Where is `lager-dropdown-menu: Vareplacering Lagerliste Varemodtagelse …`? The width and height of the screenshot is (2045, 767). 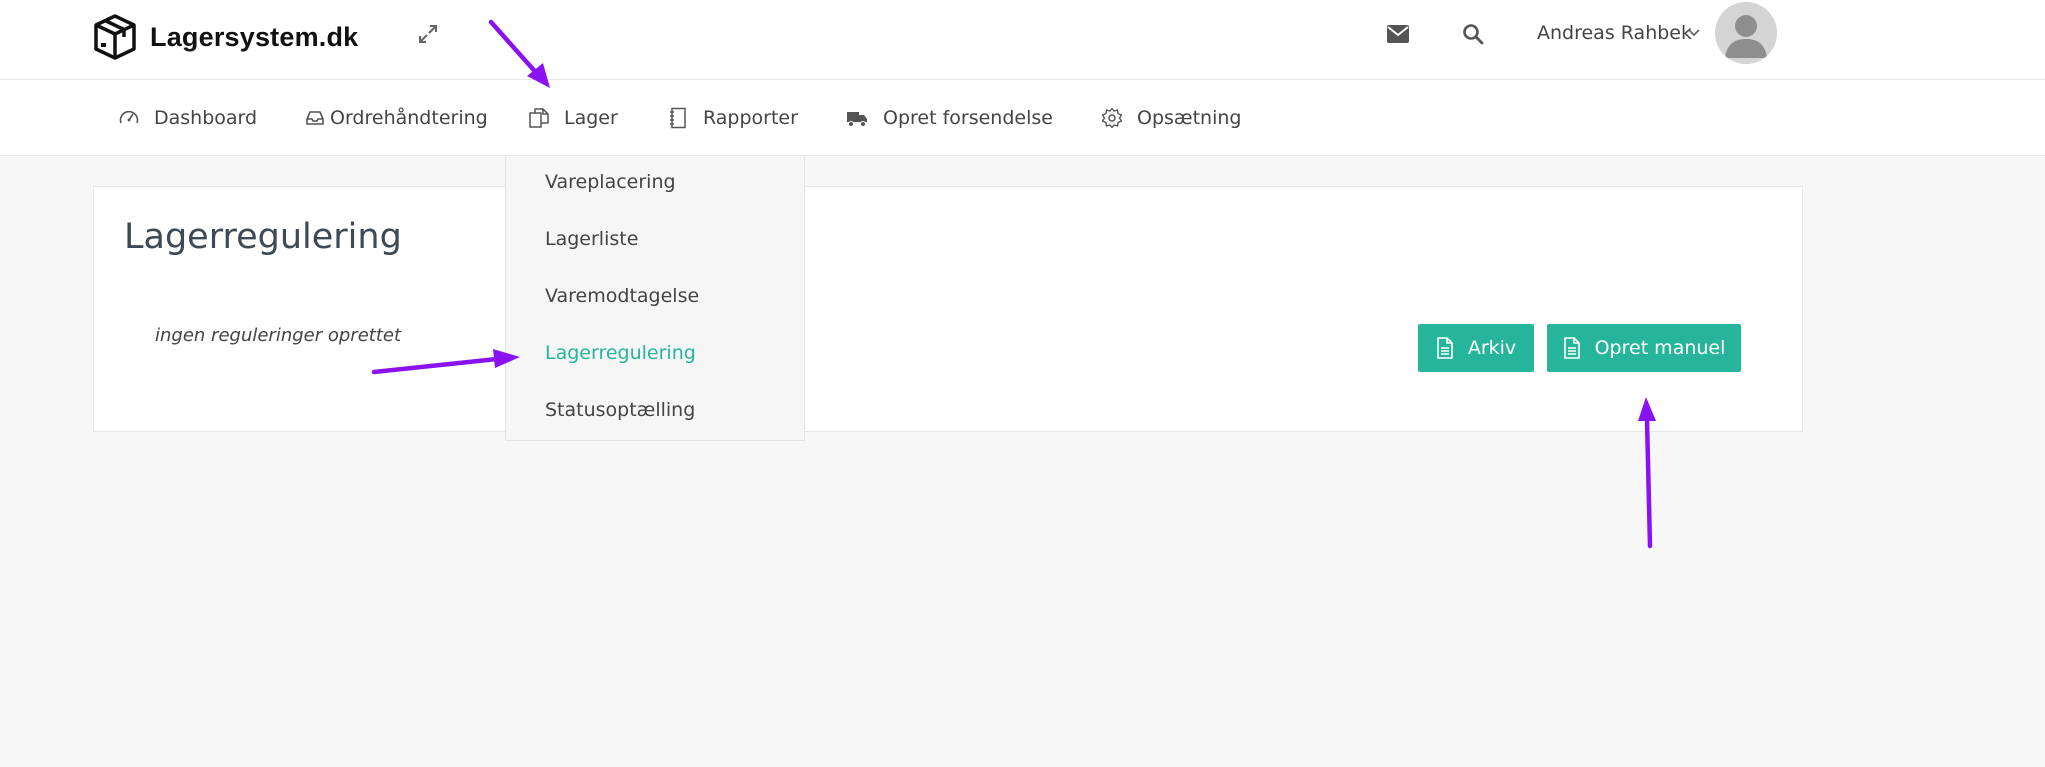
lager-dropdown-menu: Vareplacering Lagerliste Varemodtagelse … is located at coordinates (655, 298).